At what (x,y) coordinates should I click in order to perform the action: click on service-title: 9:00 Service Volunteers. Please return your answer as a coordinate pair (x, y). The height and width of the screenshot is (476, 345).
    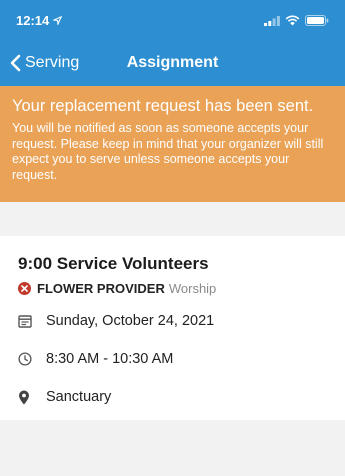
    Looking at the image, I should click on (113, 263).